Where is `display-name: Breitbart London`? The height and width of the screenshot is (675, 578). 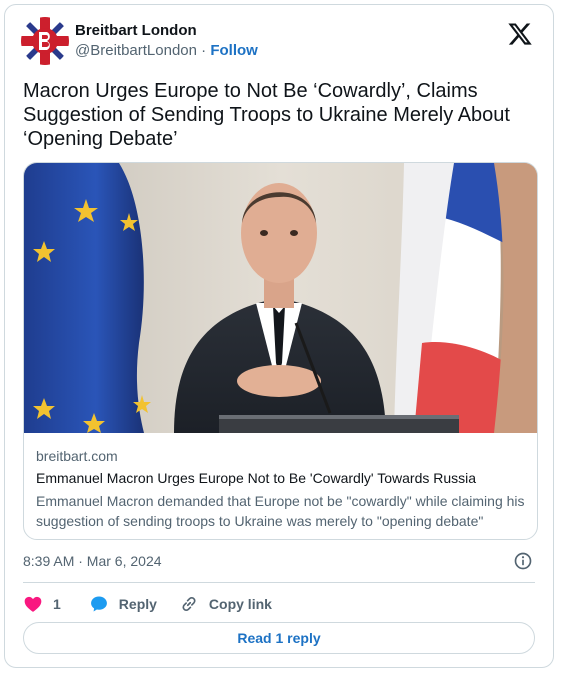
display-name: Breitbart London is located at coordinates (166, 30).